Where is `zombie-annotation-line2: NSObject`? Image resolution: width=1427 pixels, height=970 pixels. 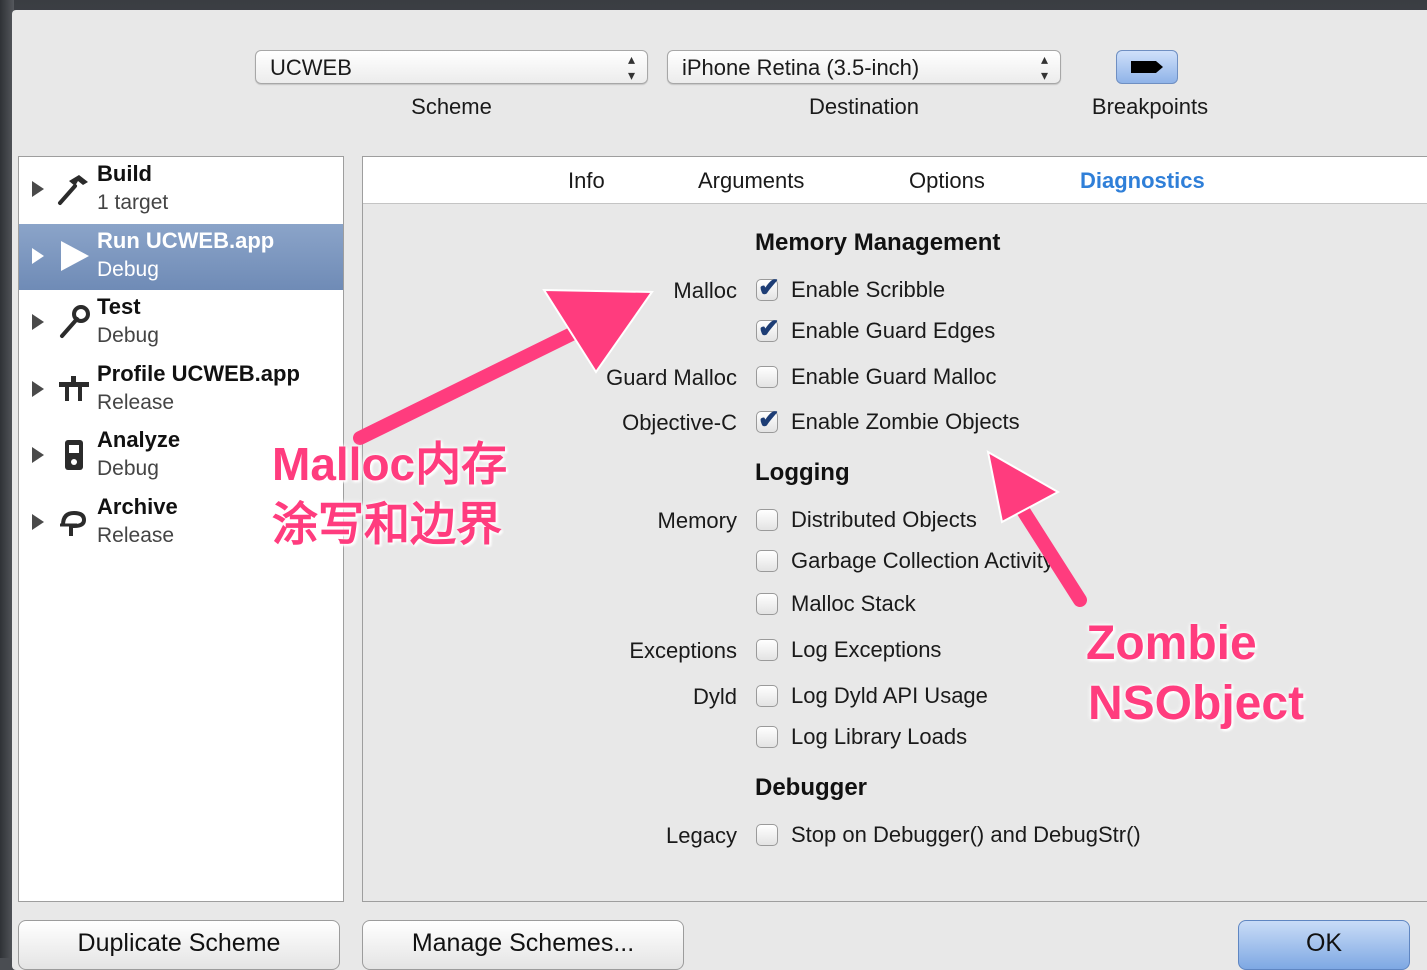
zombie-annotation-line2: NSObject is located at coordinates (1196, 703).